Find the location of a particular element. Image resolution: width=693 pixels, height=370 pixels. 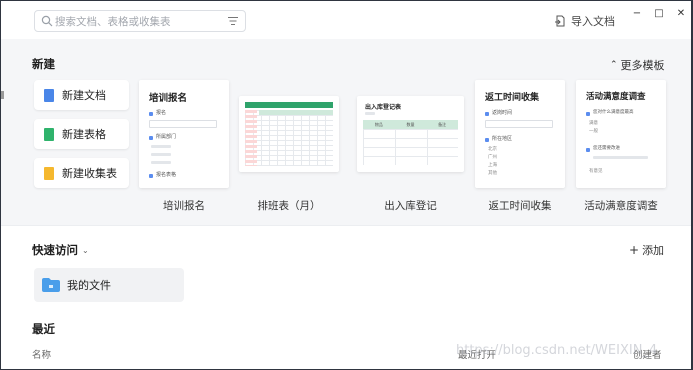

search-placeholder: 搜索文档、表格或收集表 is located at coordinates (113, 22).